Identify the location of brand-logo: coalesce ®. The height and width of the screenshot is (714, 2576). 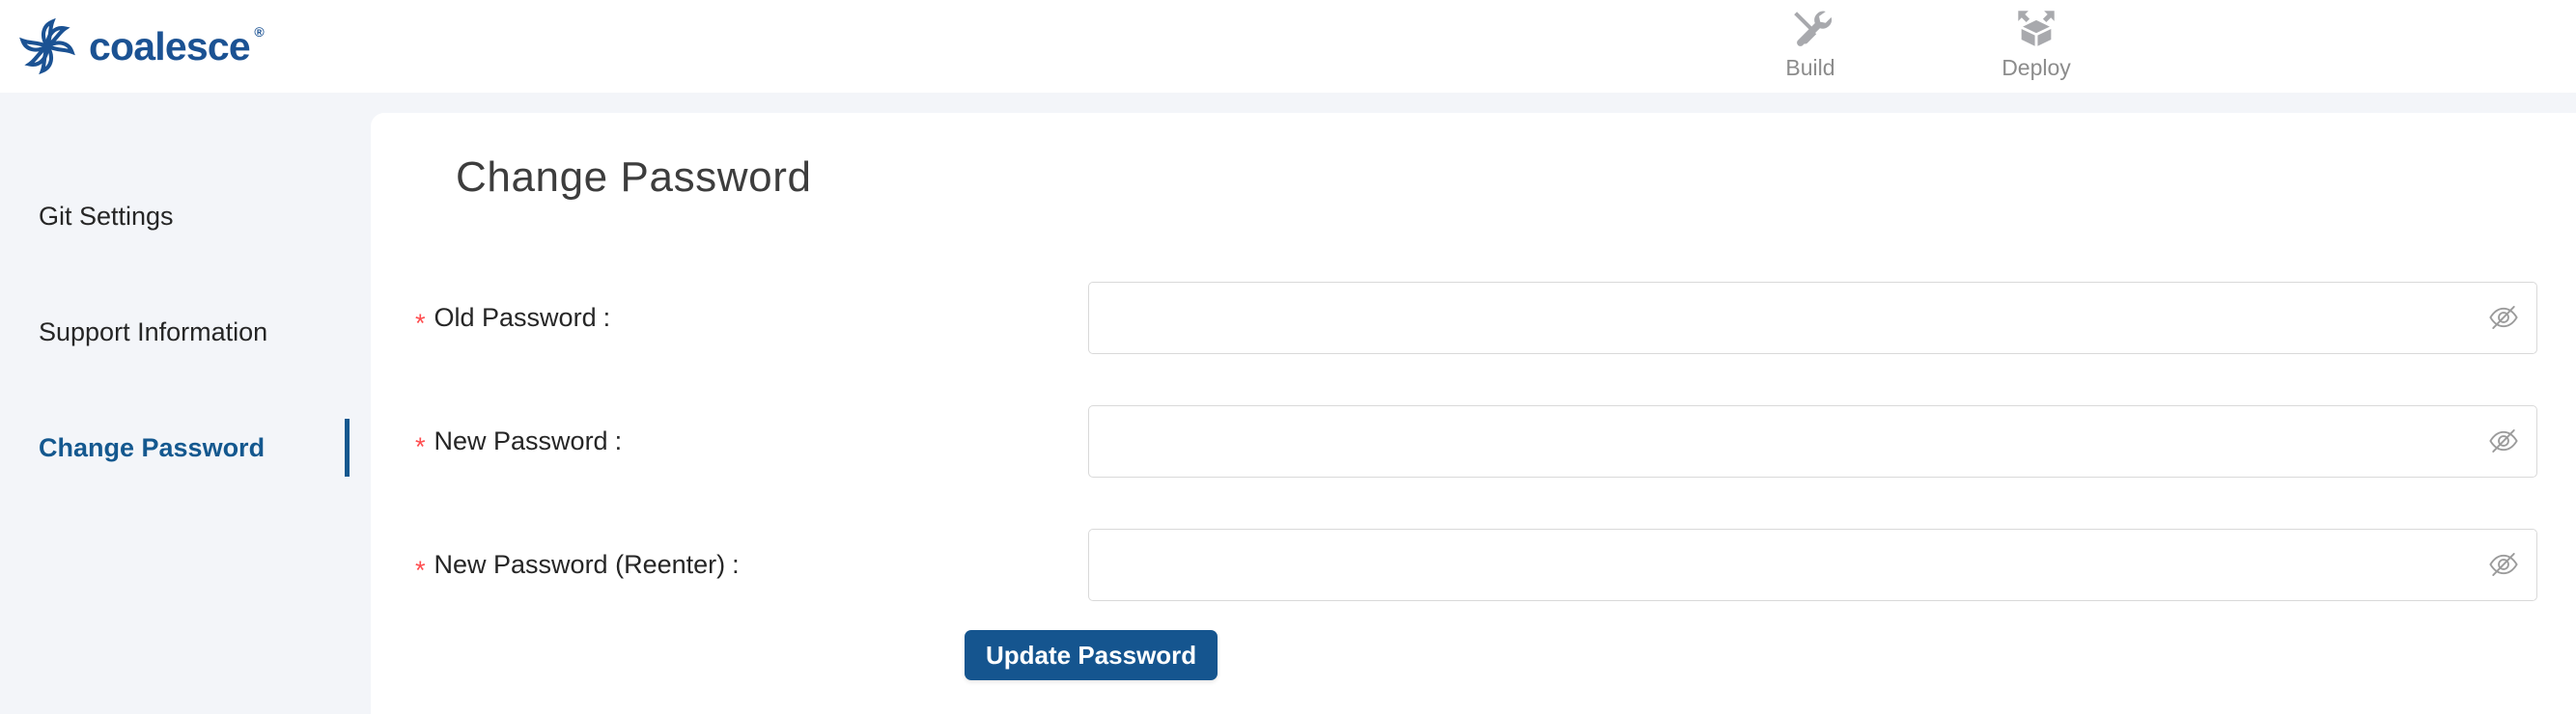
(142, 47).